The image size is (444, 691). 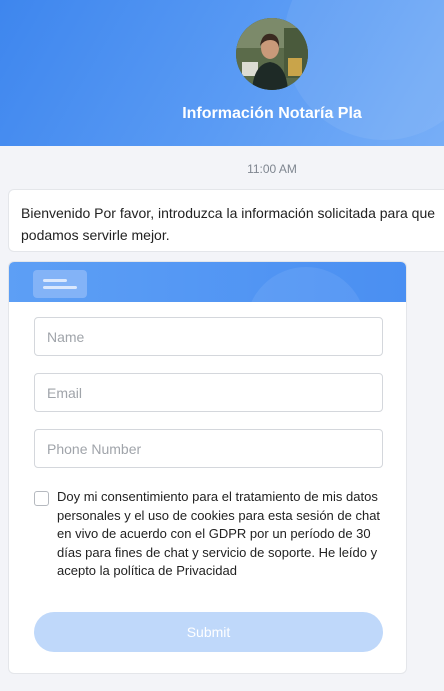 I want to click on email-input, so click(x=208, y=392).